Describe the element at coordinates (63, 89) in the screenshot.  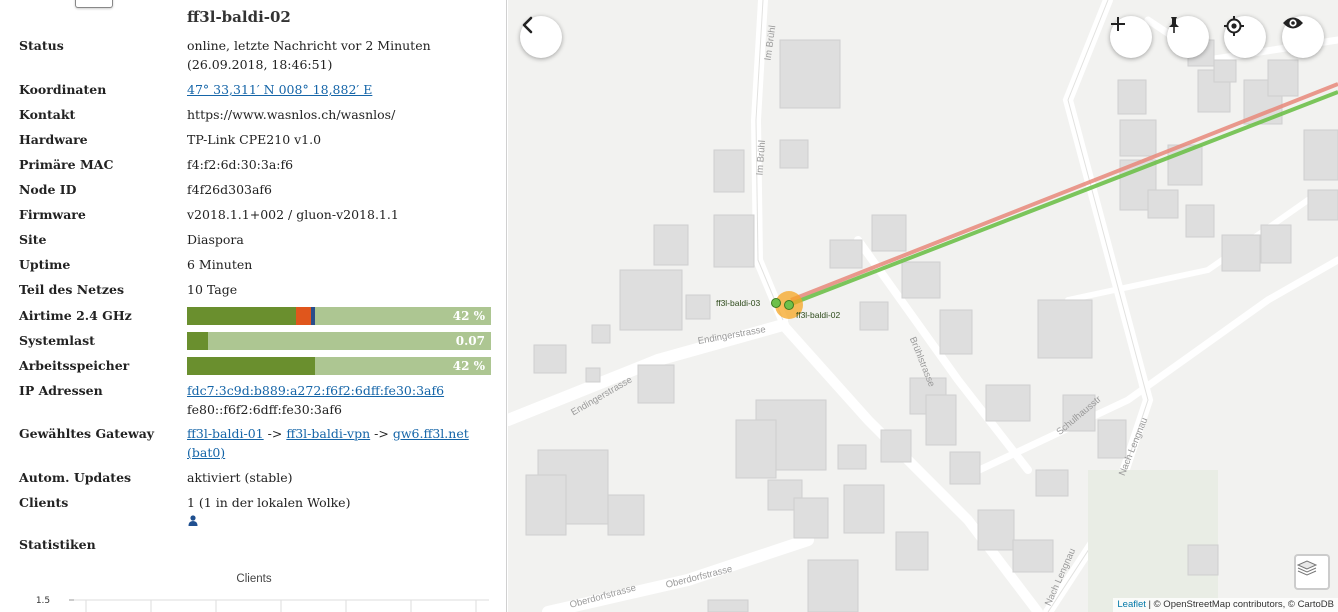
I see `coords-label: Koordinaten` at that location.